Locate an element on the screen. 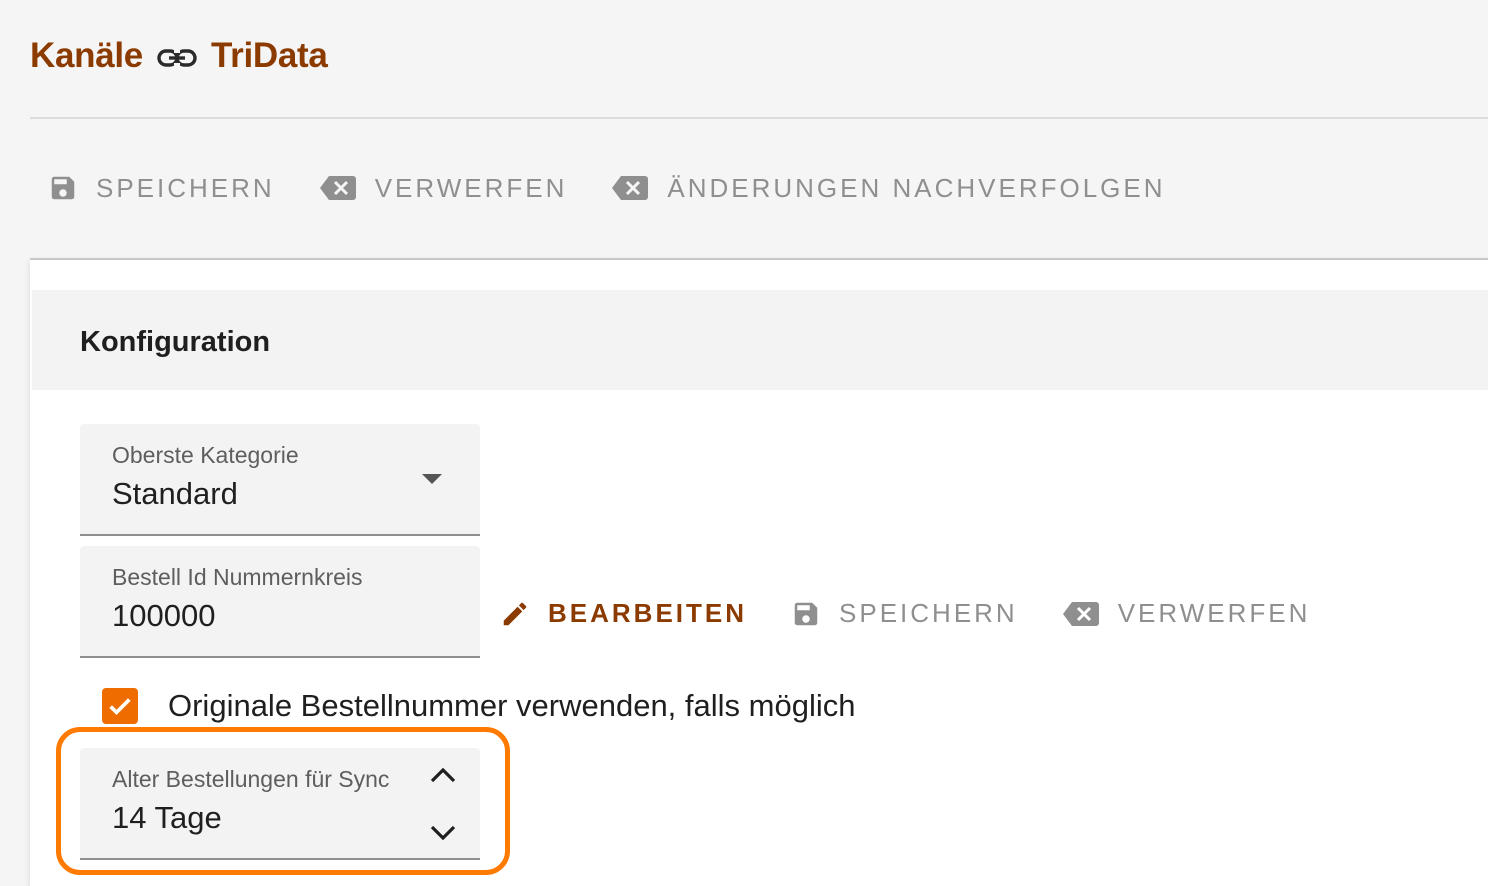 The height and width of the screenshot is (886, 1488). discard-button: VERWERFEN is located at coordinates (443, 188).